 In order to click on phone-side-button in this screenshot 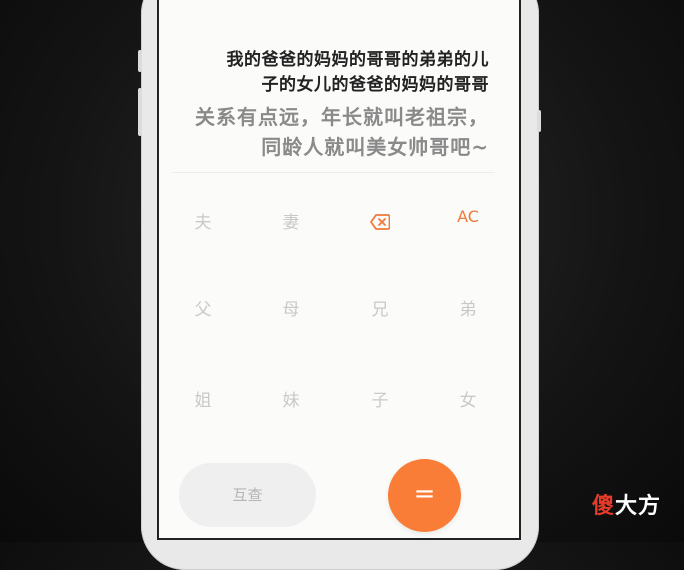, I will do `click(140, 61)`.